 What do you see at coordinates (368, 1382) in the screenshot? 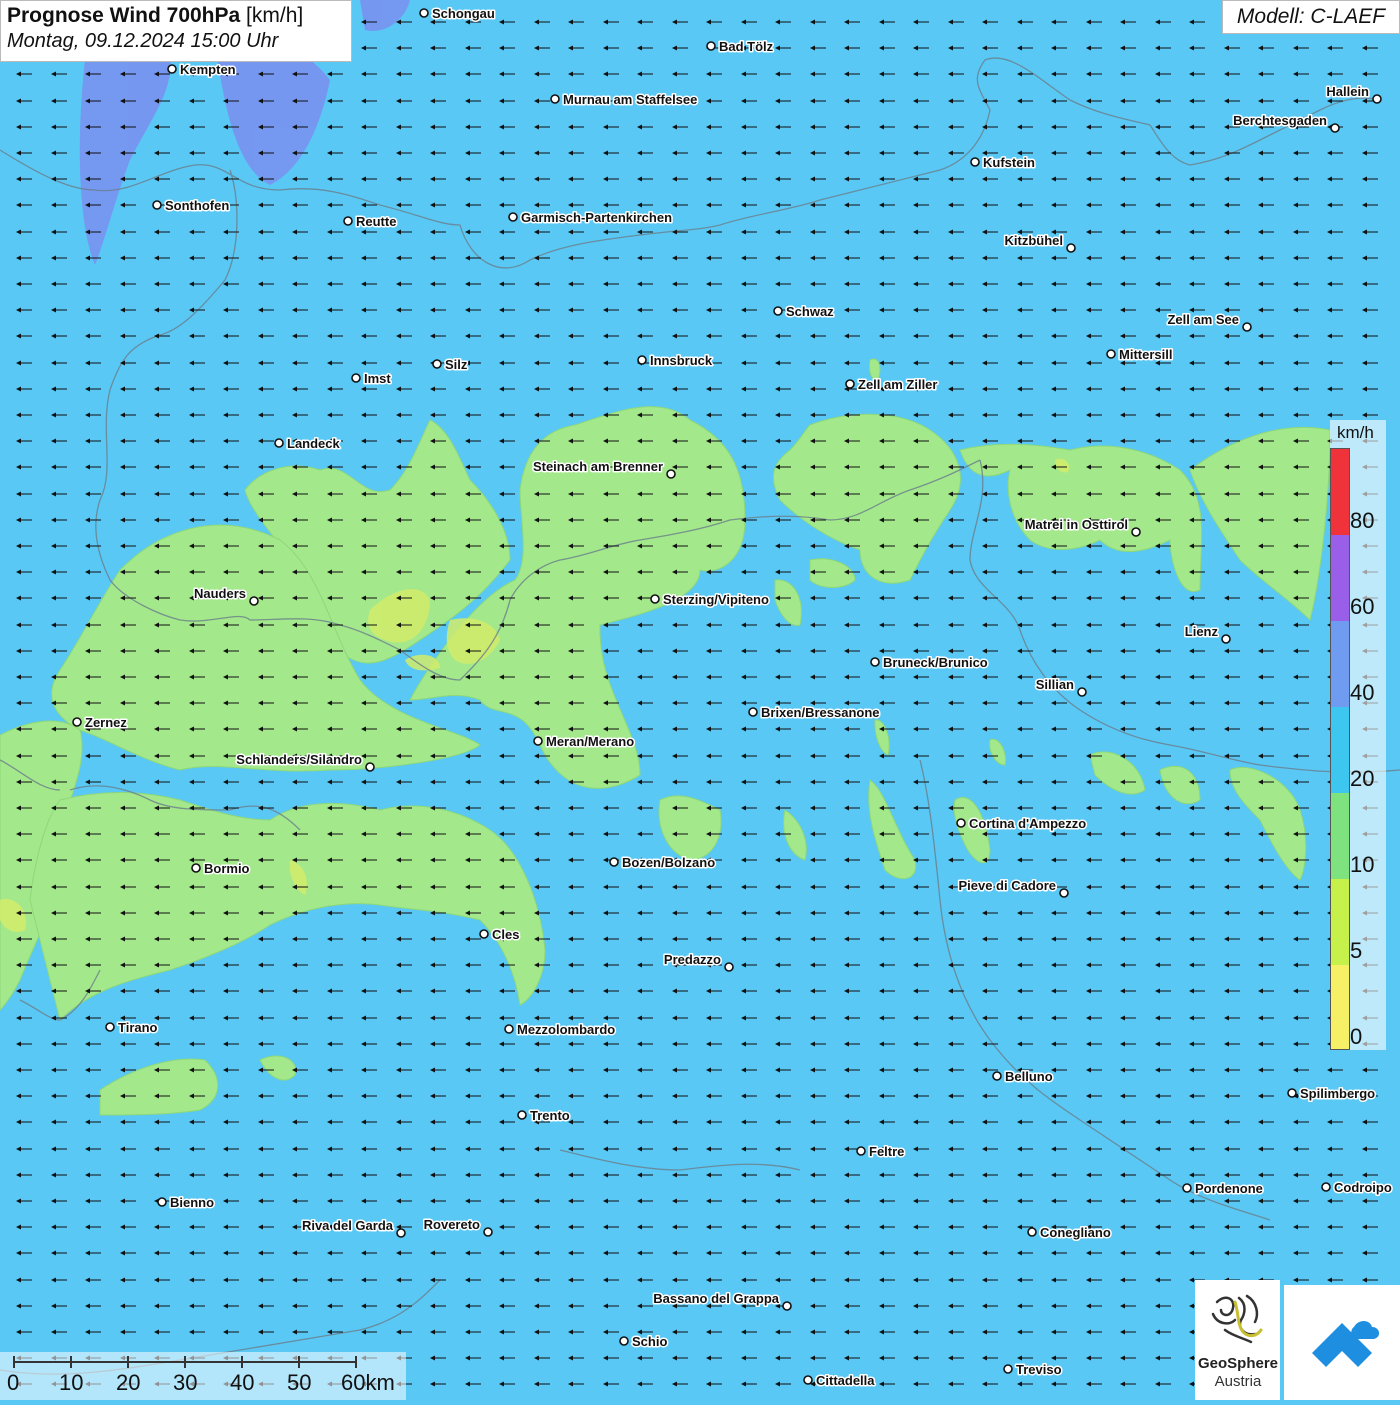
I see `scale-label-60km: 60km` at bounding box center [368, 1382].